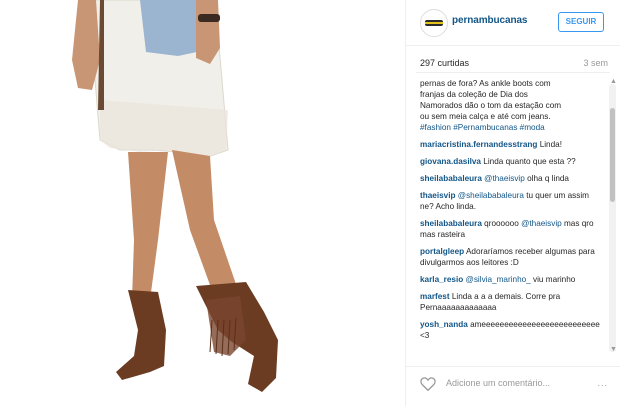 This screenshot has height=407, width=620. What do you see at coordinates (444, 324) in the screenshot?
I see `comment-author: yosh_nanda` at bounding box center [444, 324].